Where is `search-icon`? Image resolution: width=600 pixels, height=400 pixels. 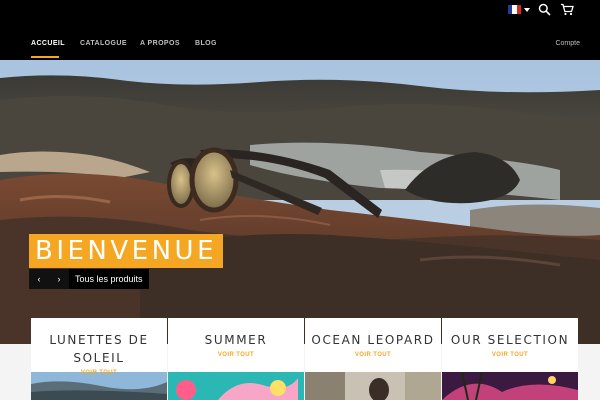 search-icon is located at coordinates (544, 9).